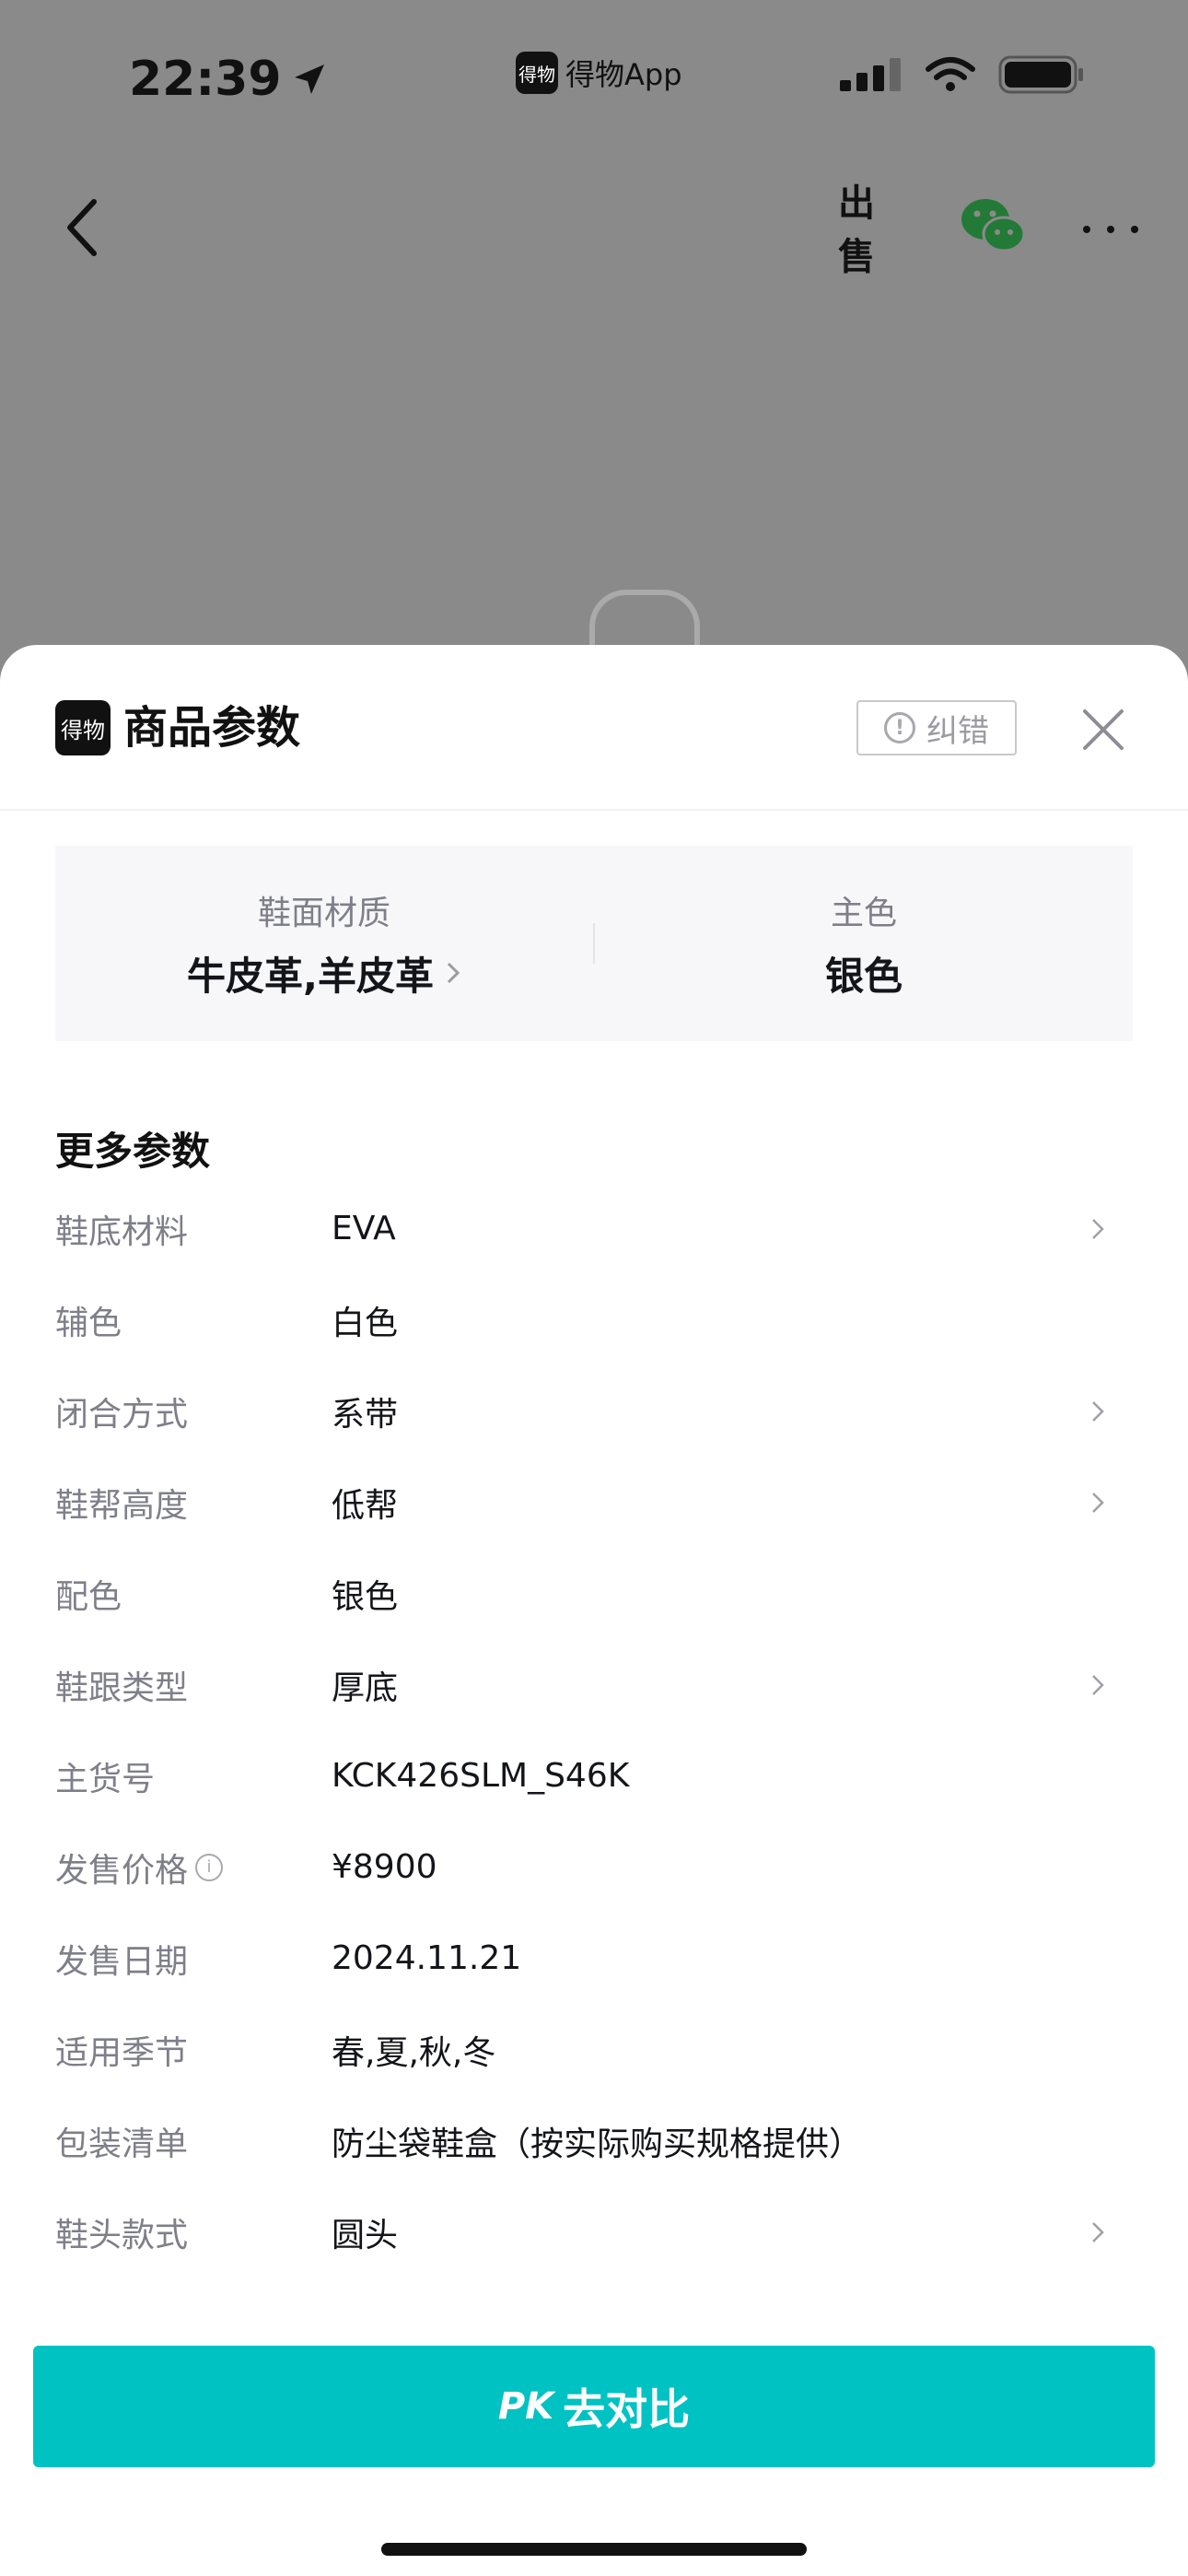 This screenshot has width=1188, height=2576. I want to click on param-value: 银色, so click(365, 1596).